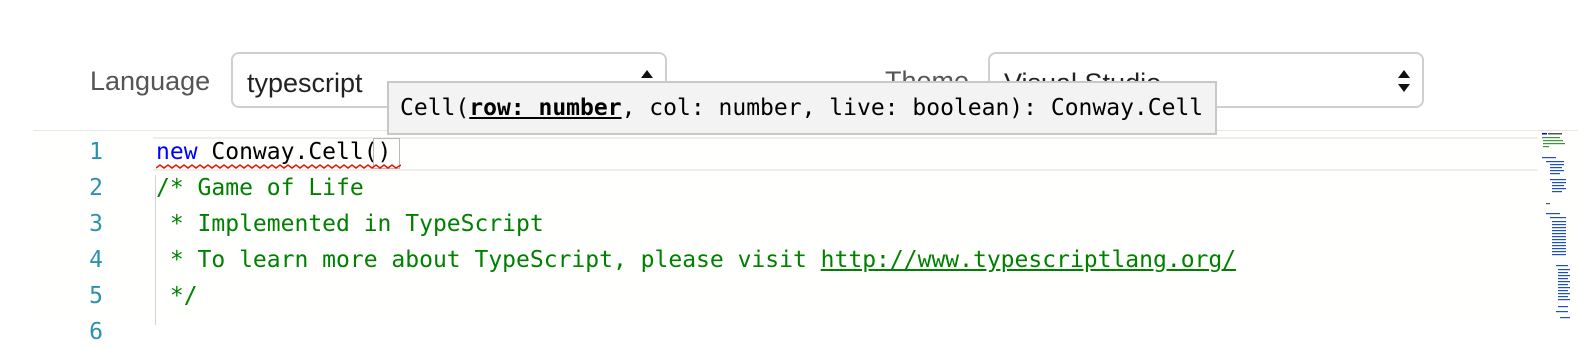  I want to click on url-link: http://www.typescriptlang.org/, so click(1028, 260).